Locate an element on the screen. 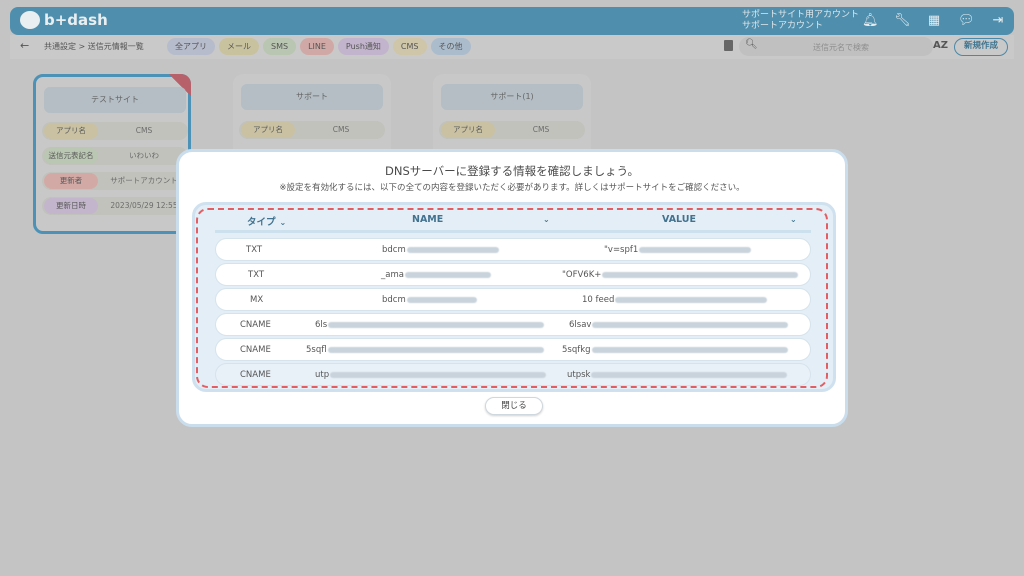  card-row-updated-at: 更新日時 2023/05/29 12:55 is located at coordinates (115, 206).